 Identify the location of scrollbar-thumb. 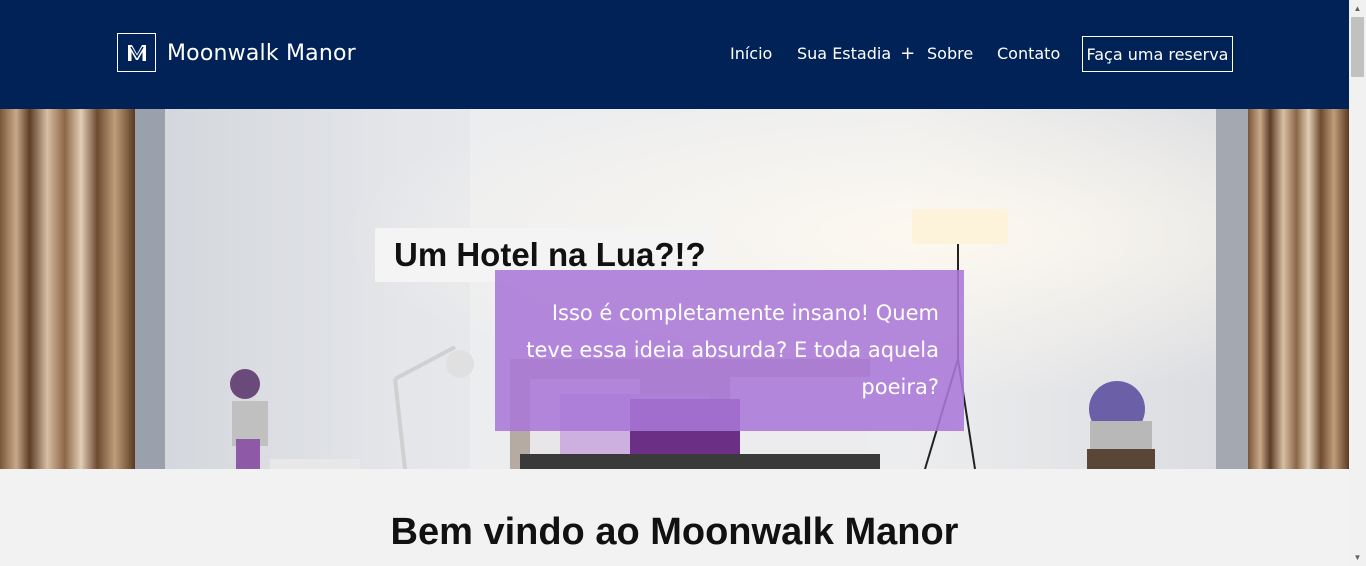
(1357, 47).